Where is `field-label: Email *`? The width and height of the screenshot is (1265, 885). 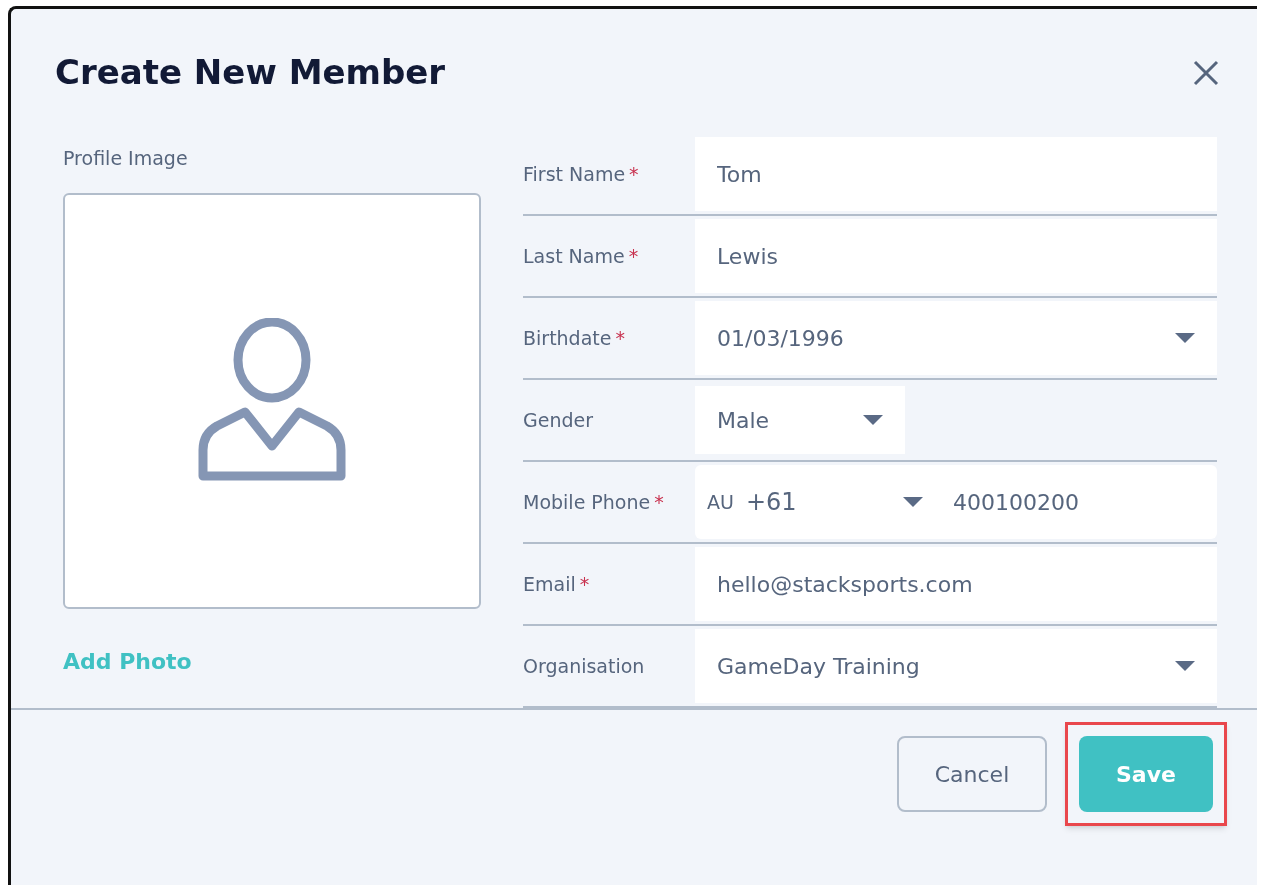 field-label: Email * is located at coordinates (557, 584).